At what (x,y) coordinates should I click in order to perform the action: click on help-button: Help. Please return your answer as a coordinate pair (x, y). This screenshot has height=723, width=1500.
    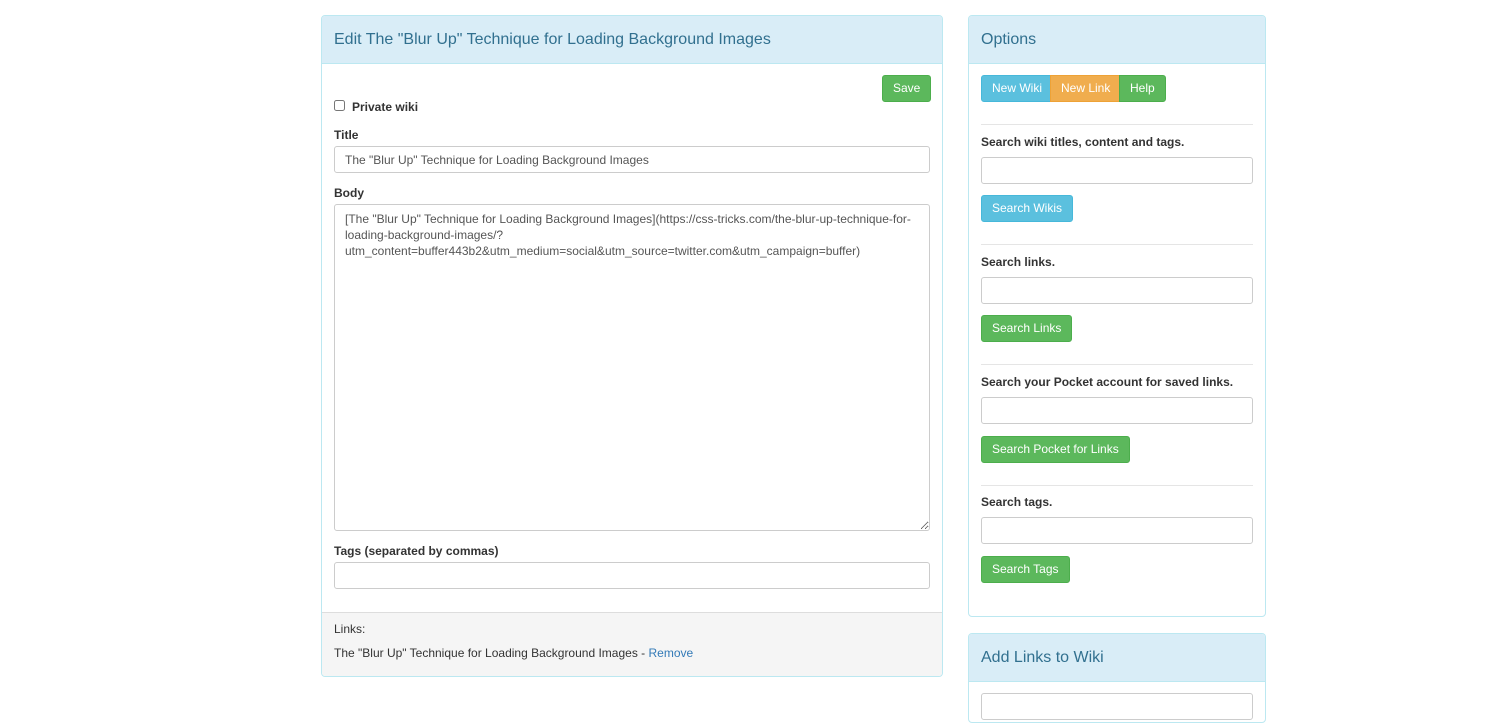
    Looking at the image, I should click on (1142, 88).